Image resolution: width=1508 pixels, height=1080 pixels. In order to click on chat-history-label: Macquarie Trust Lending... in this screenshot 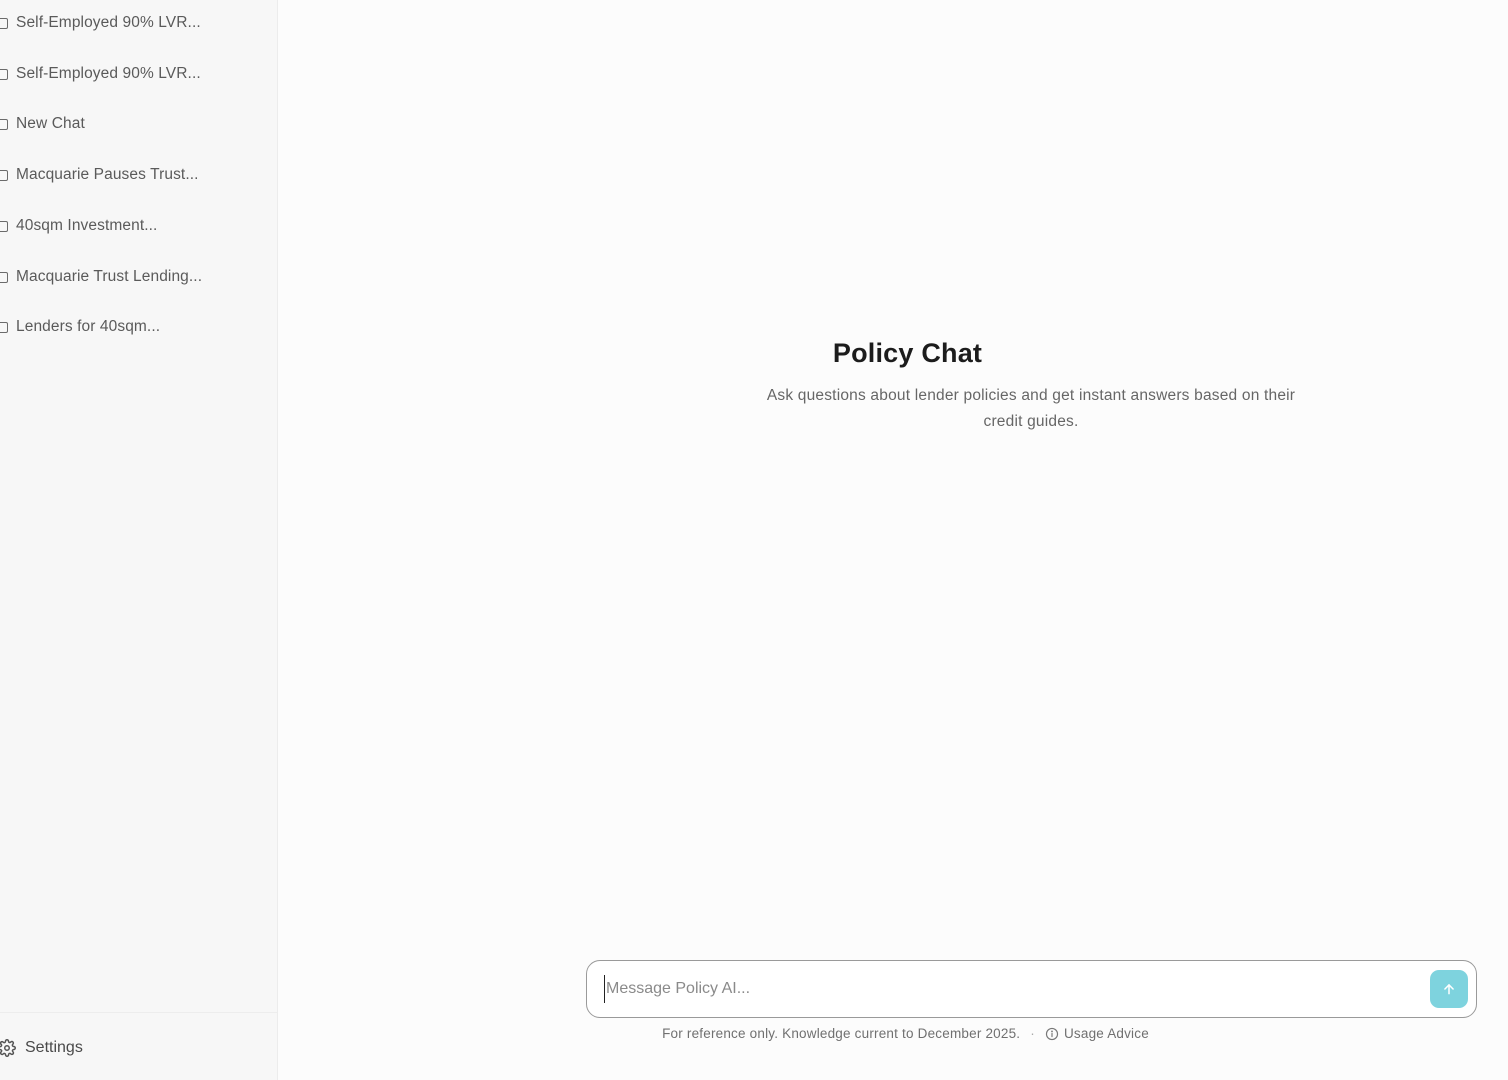, I will do `click(109, 276)`.